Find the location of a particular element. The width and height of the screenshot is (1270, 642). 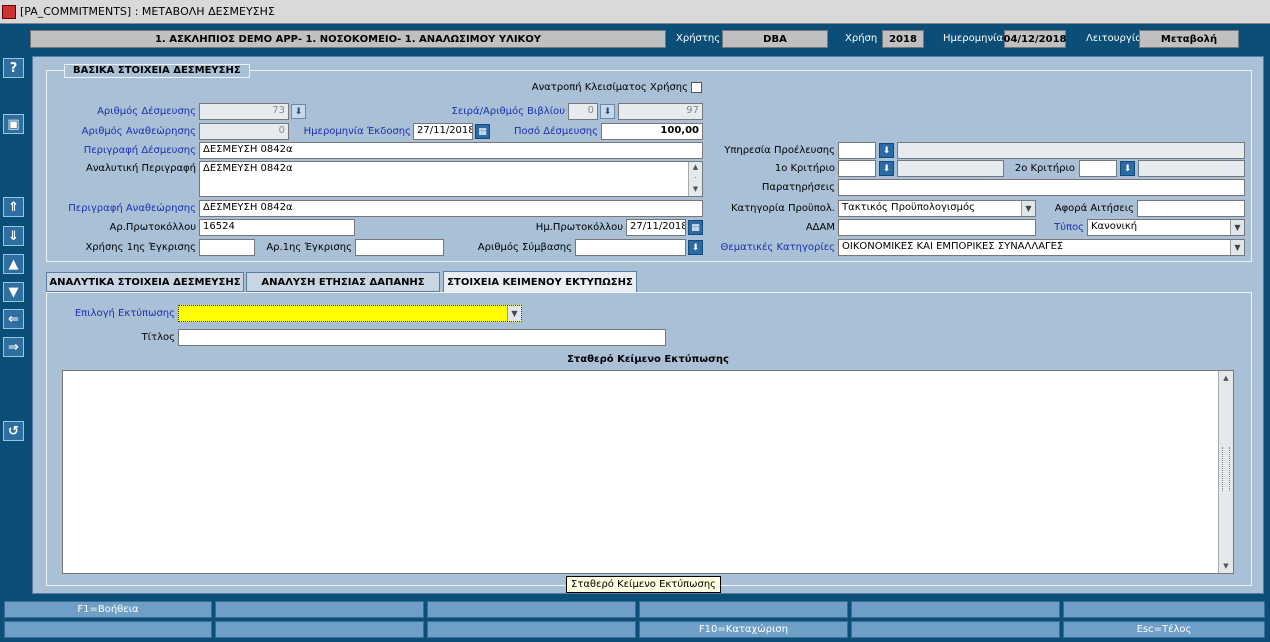

print-choice-select: ▼ is located at coordinates (350, 313).